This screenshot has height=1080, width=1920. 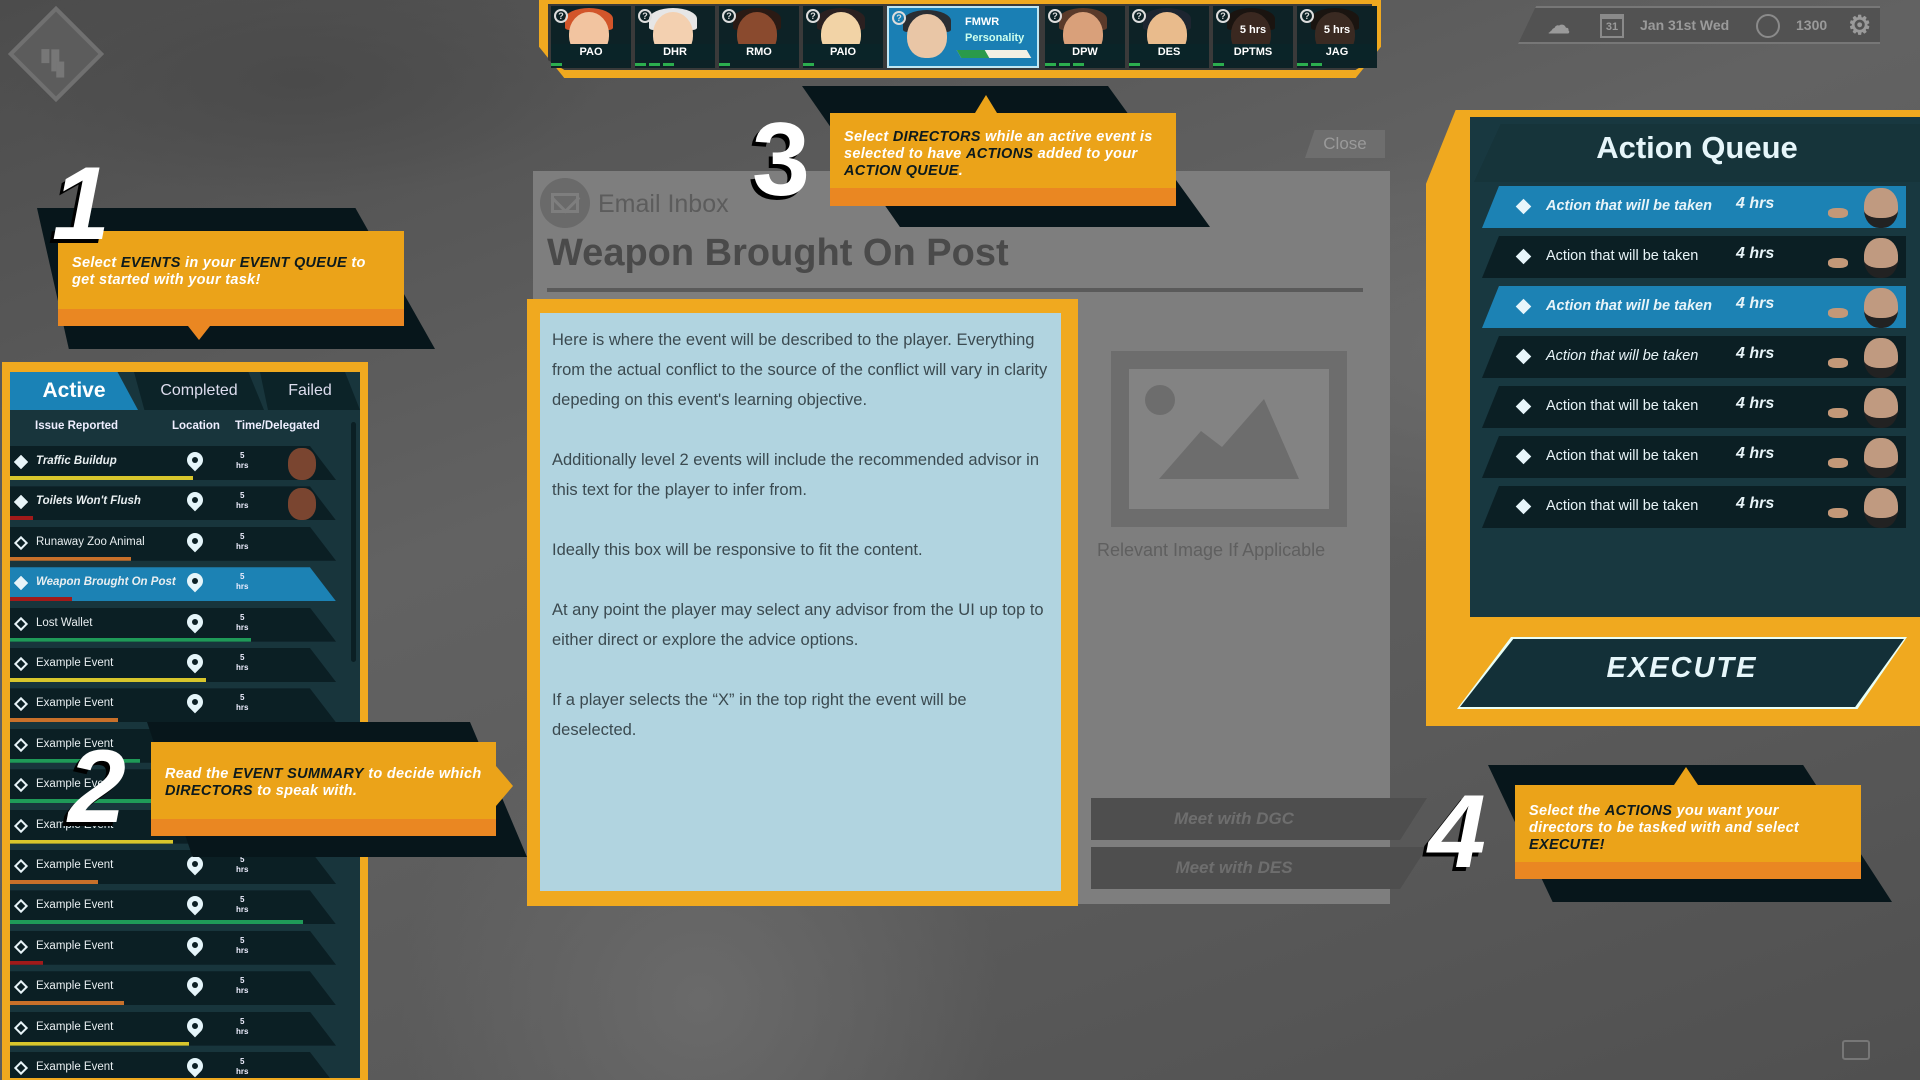 I want to click on chat-icon, so click(x=1856, y=1050).